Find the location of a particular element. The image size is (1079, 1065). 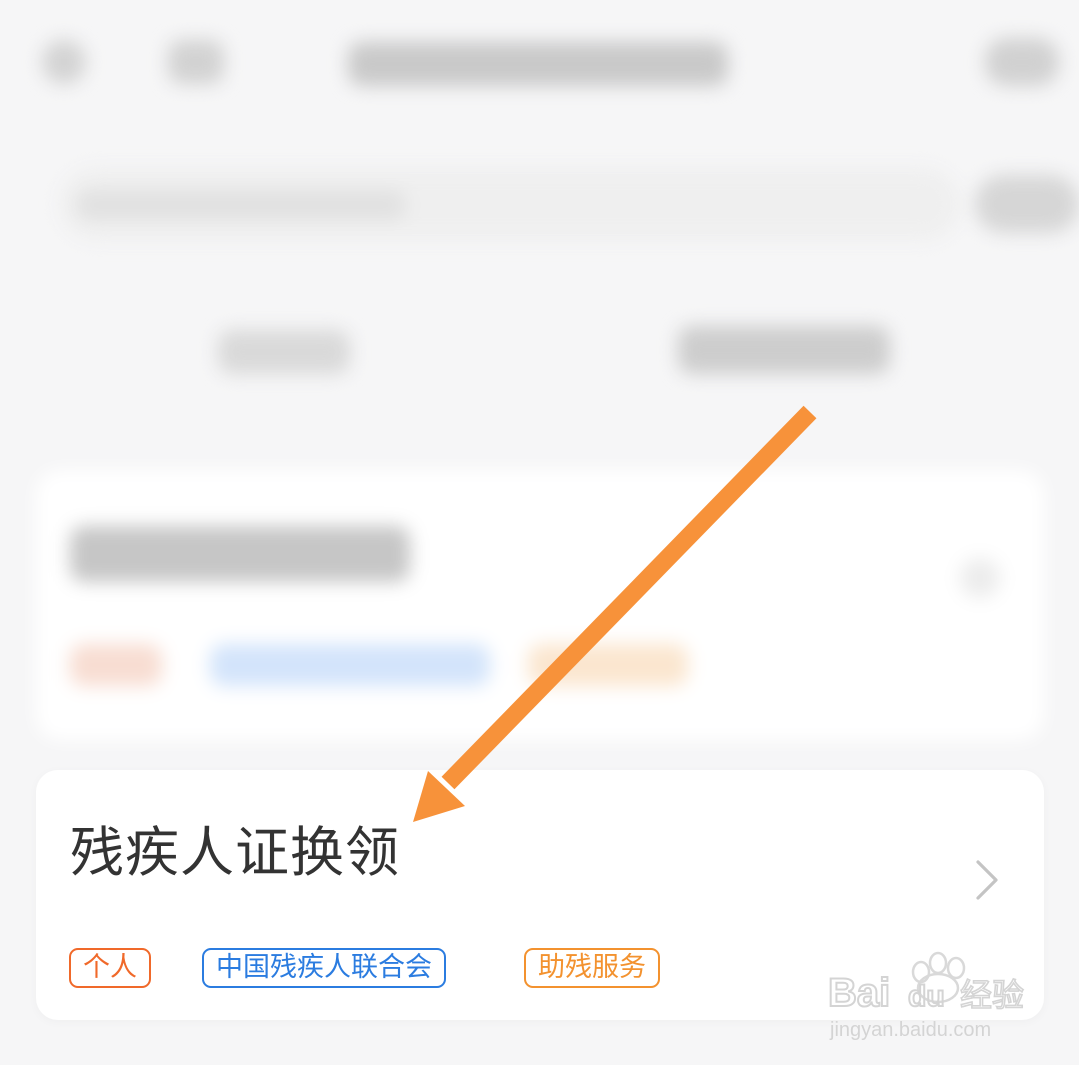

page-title-blurred is located at coordinates (538, 64).